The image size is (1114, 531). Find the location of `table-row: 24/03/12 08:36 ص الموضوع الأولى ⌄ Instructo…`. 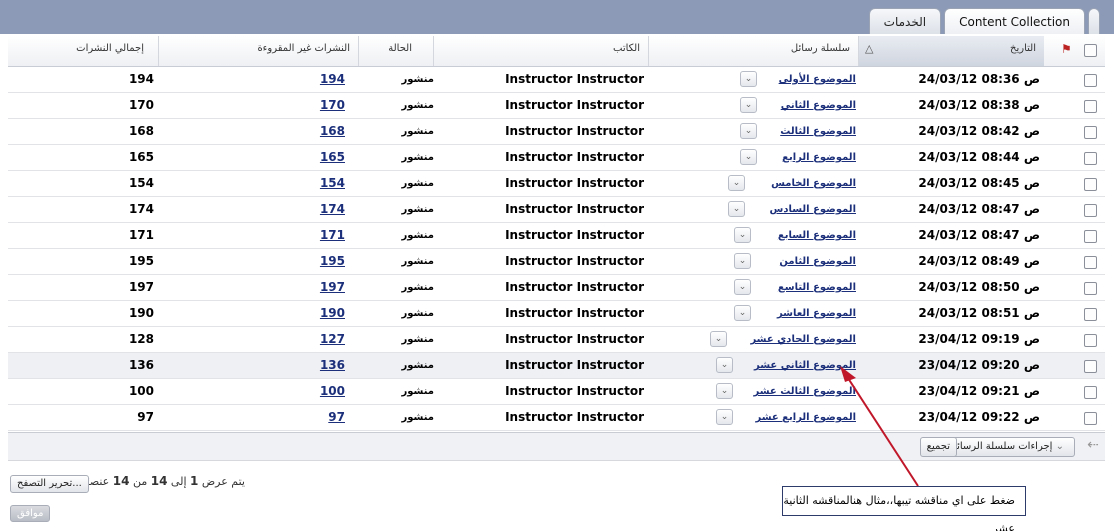

table-row: 24/03/12 08:36 ص الموضوع الأولى ⌄ Instructo… is located at coordinates (556, 80).